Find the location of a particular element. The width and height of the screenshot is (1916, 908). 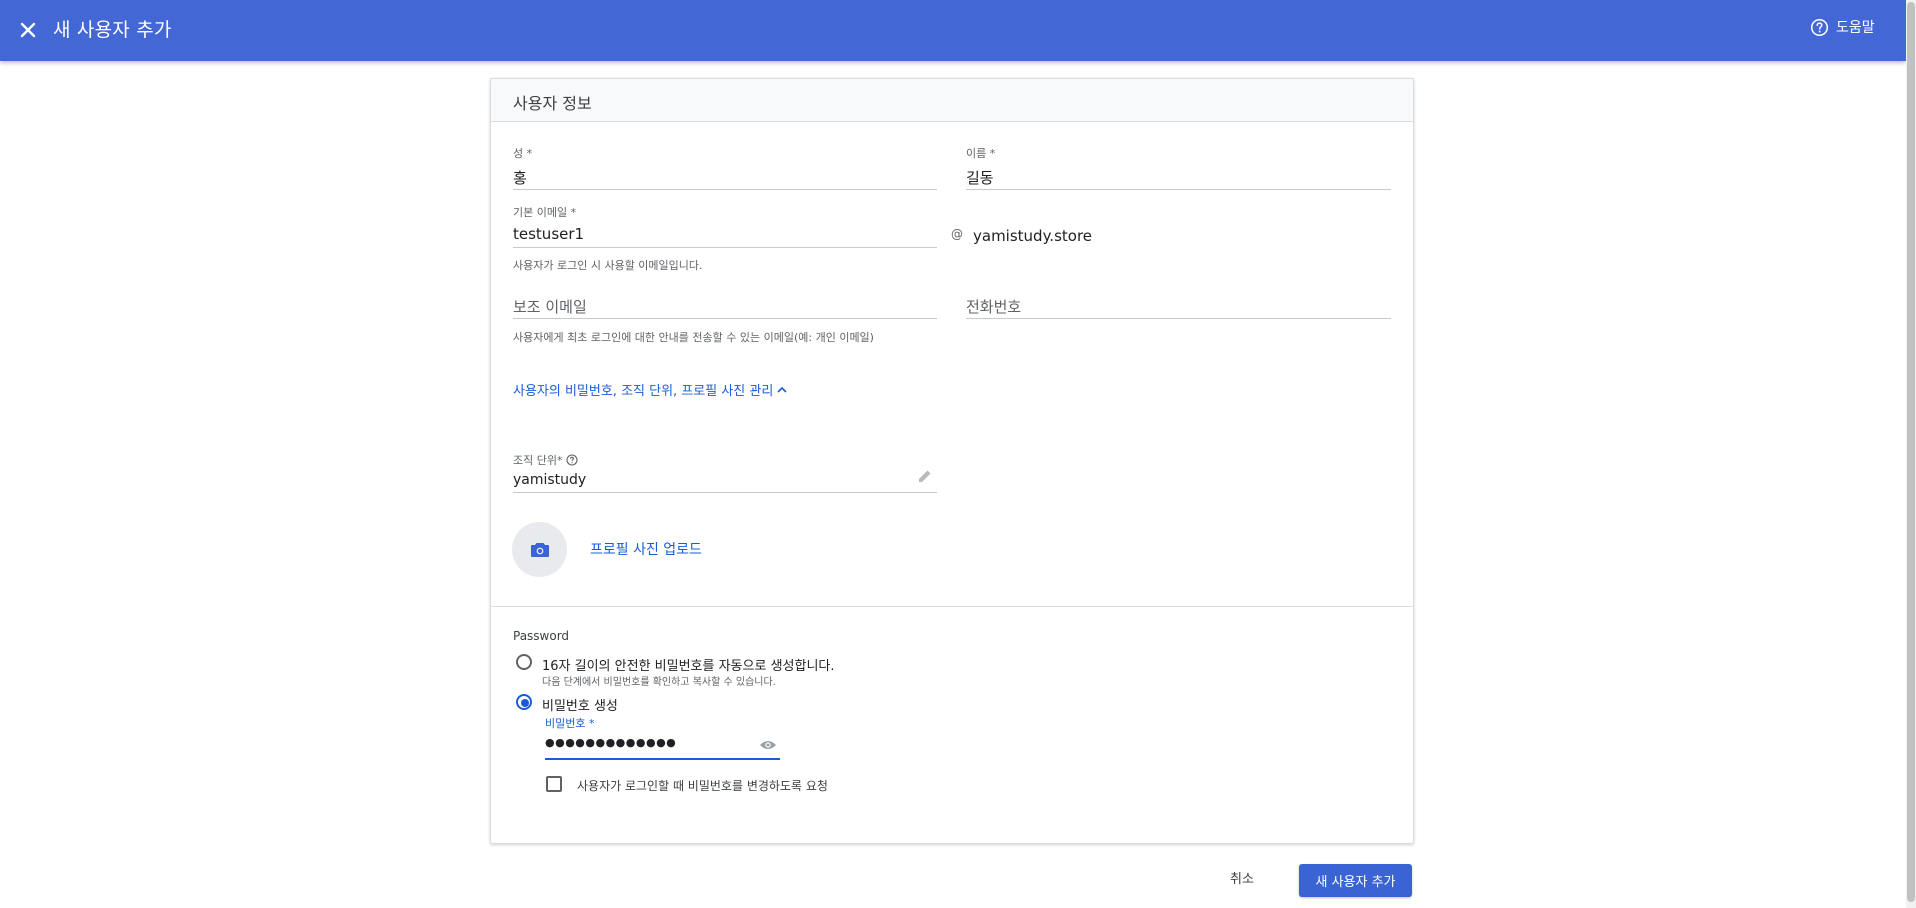

vertical-scrollbar is located at coordinates (1911, 454).